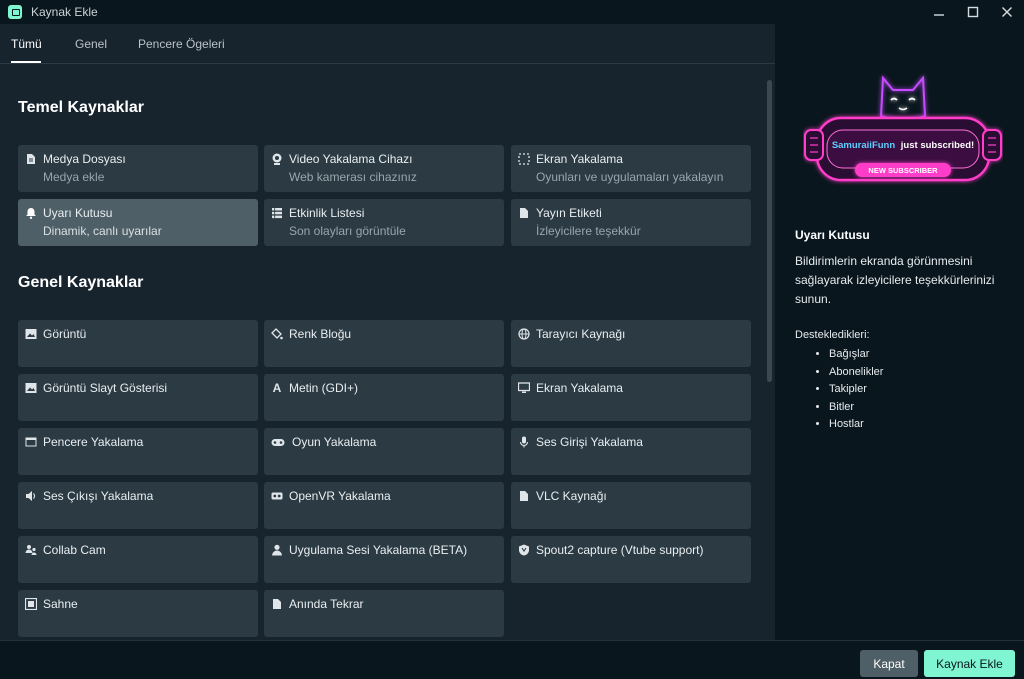 This screenshot has height=679, width=1024. What do you see at coordinates (903, 170) in the screenshot?
I see `preview-badge: NEW SUBSCRIBER` at bounding box center [903, 170].